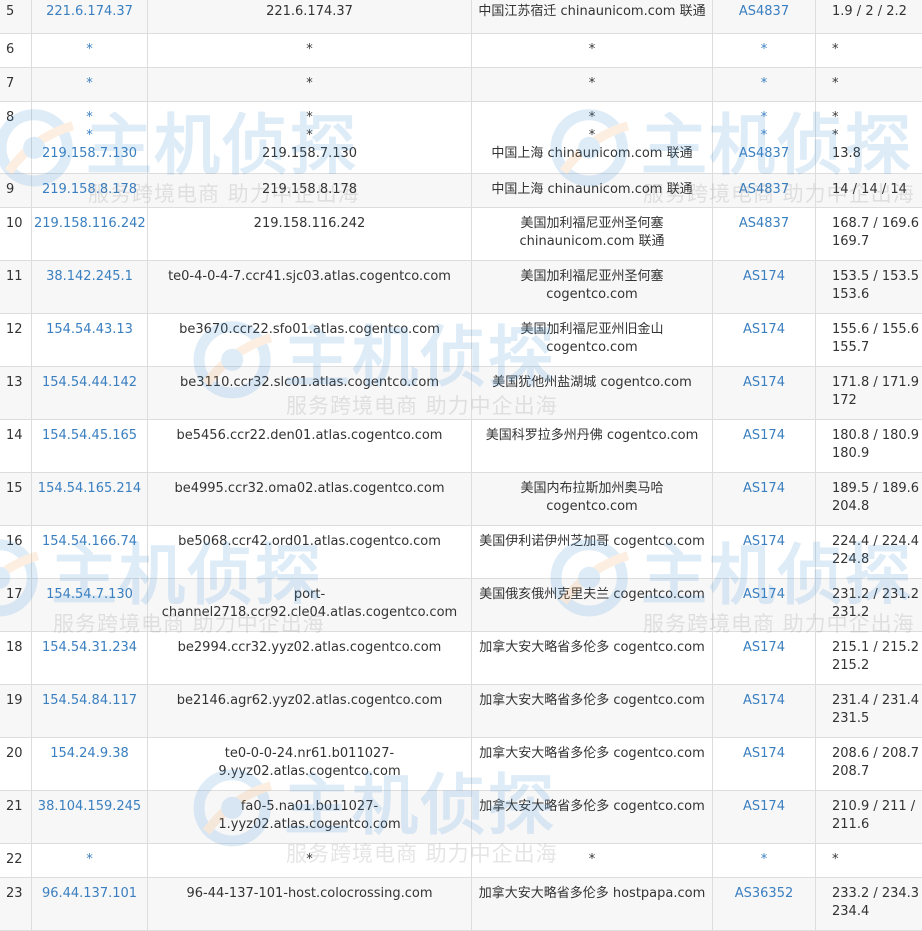  I want to click on geo-cell-text: 美国内布拉斯加州奥马哈, so click(592, 488).